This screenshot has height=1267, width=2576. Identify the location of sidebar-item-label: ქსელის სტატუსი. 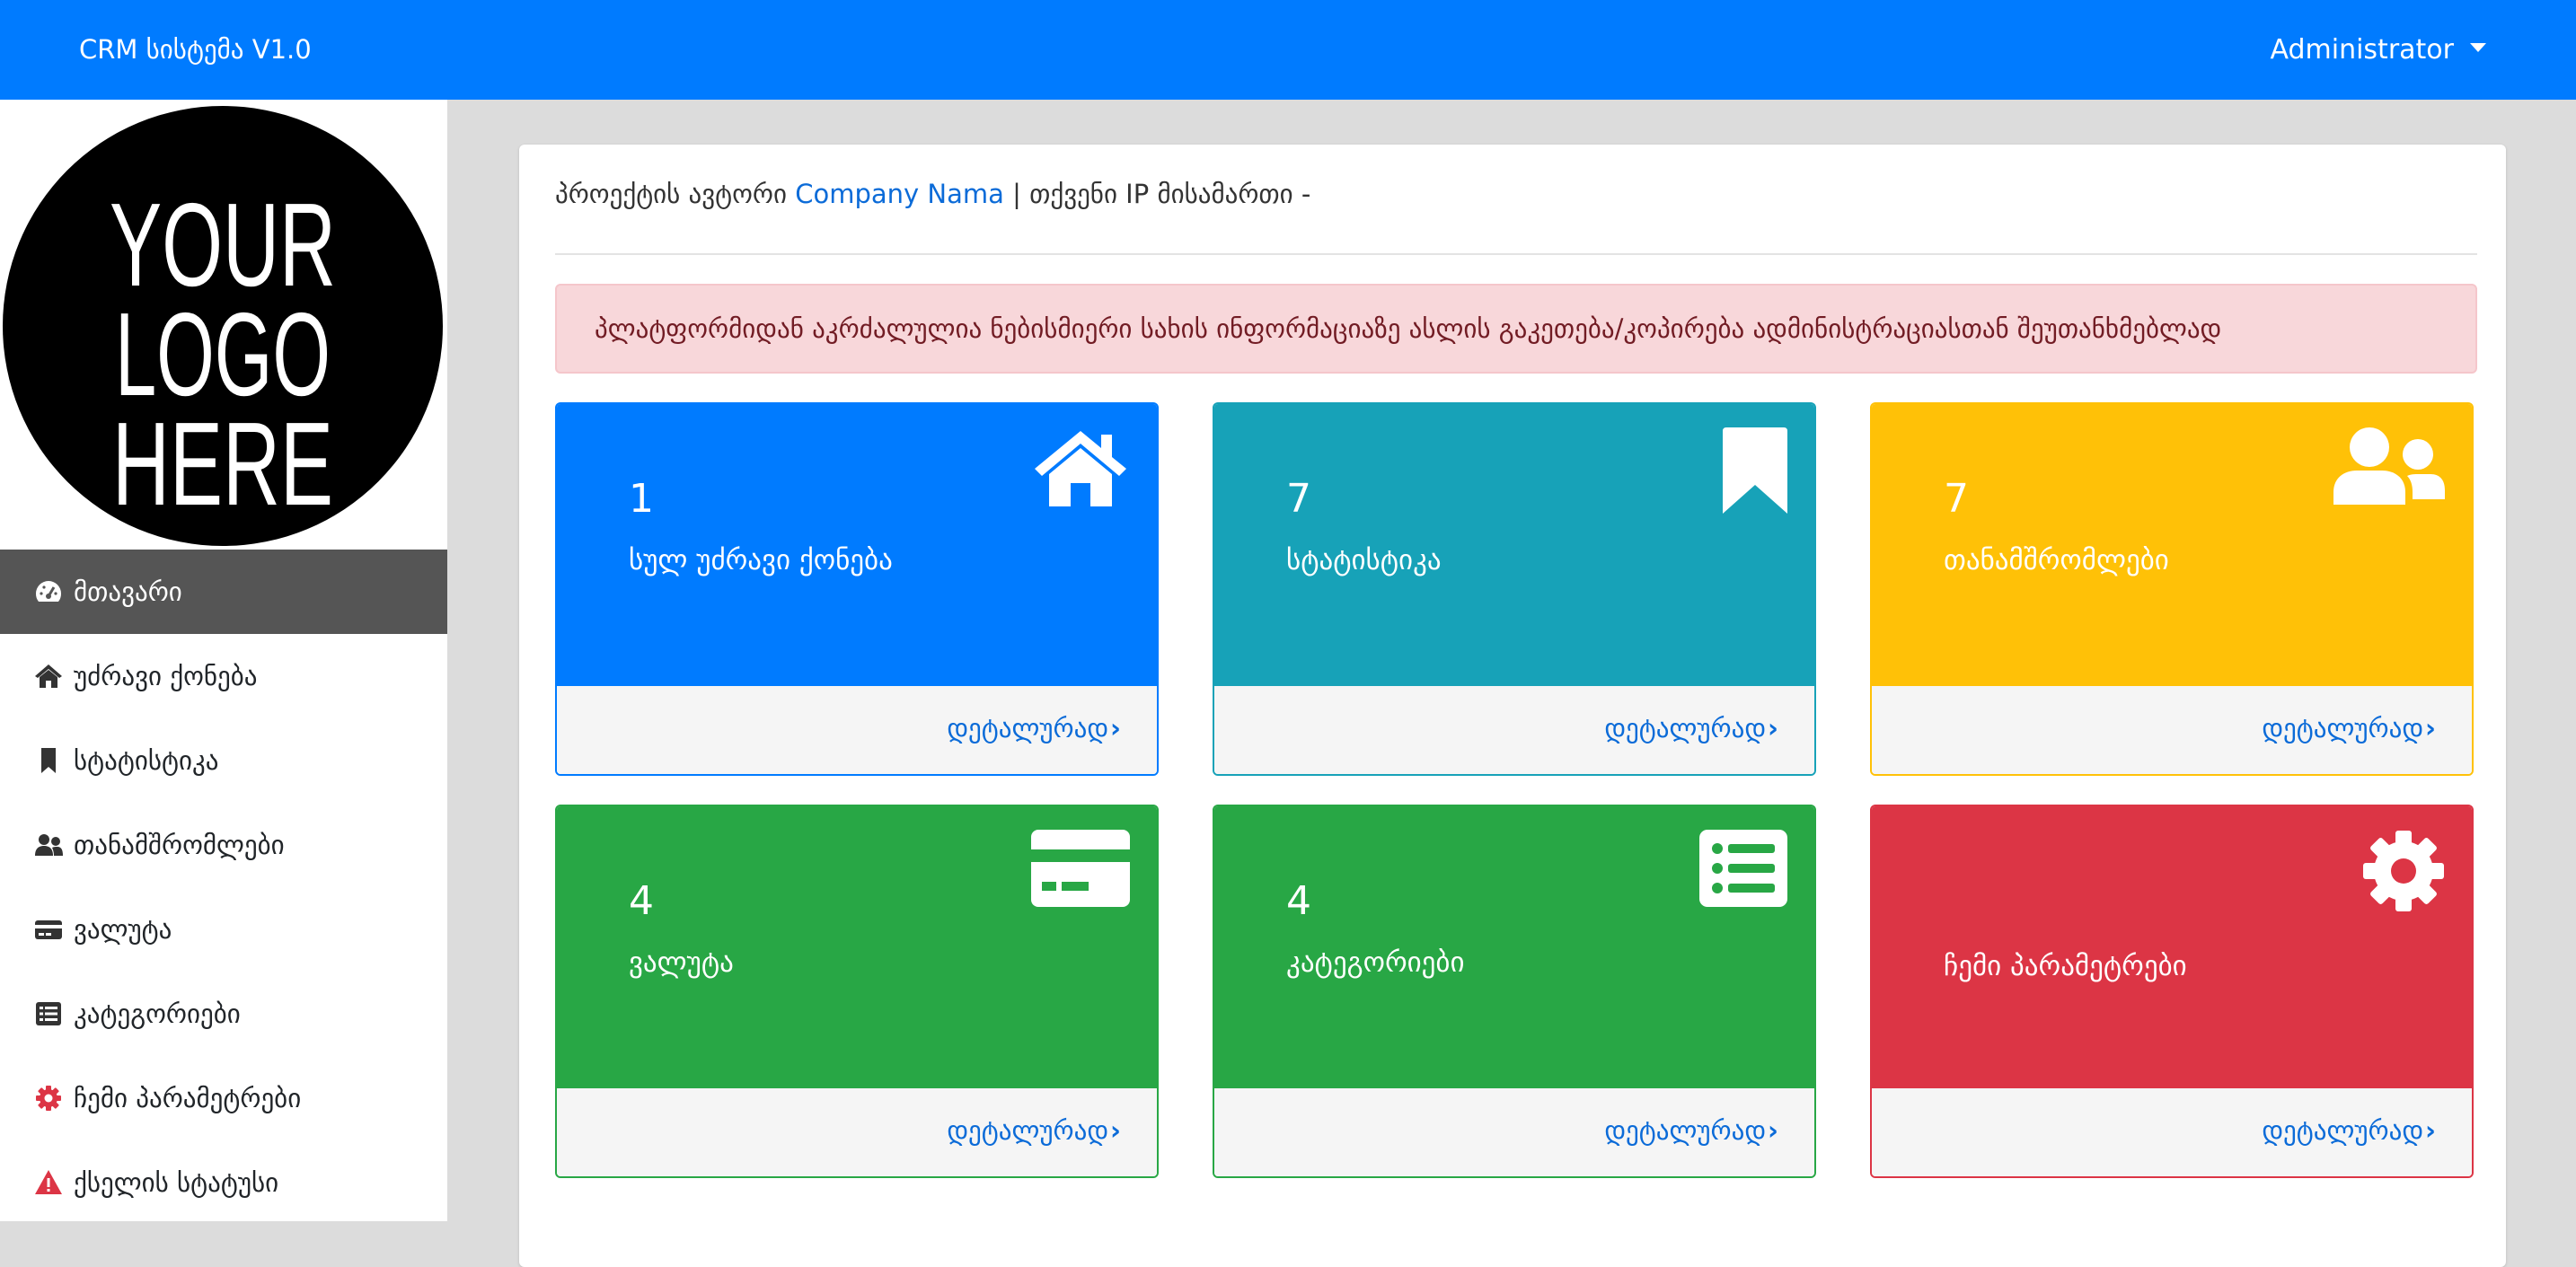
(176, 1182).